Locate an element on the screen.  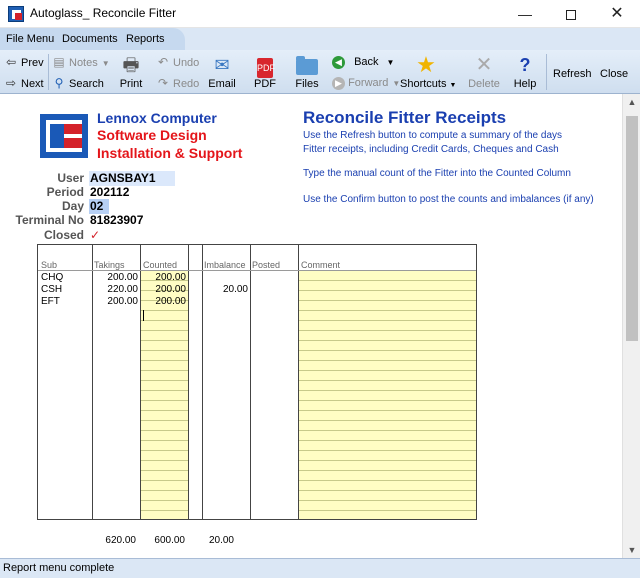
column-header-takings: Takings is located at coordinates (109, 265).